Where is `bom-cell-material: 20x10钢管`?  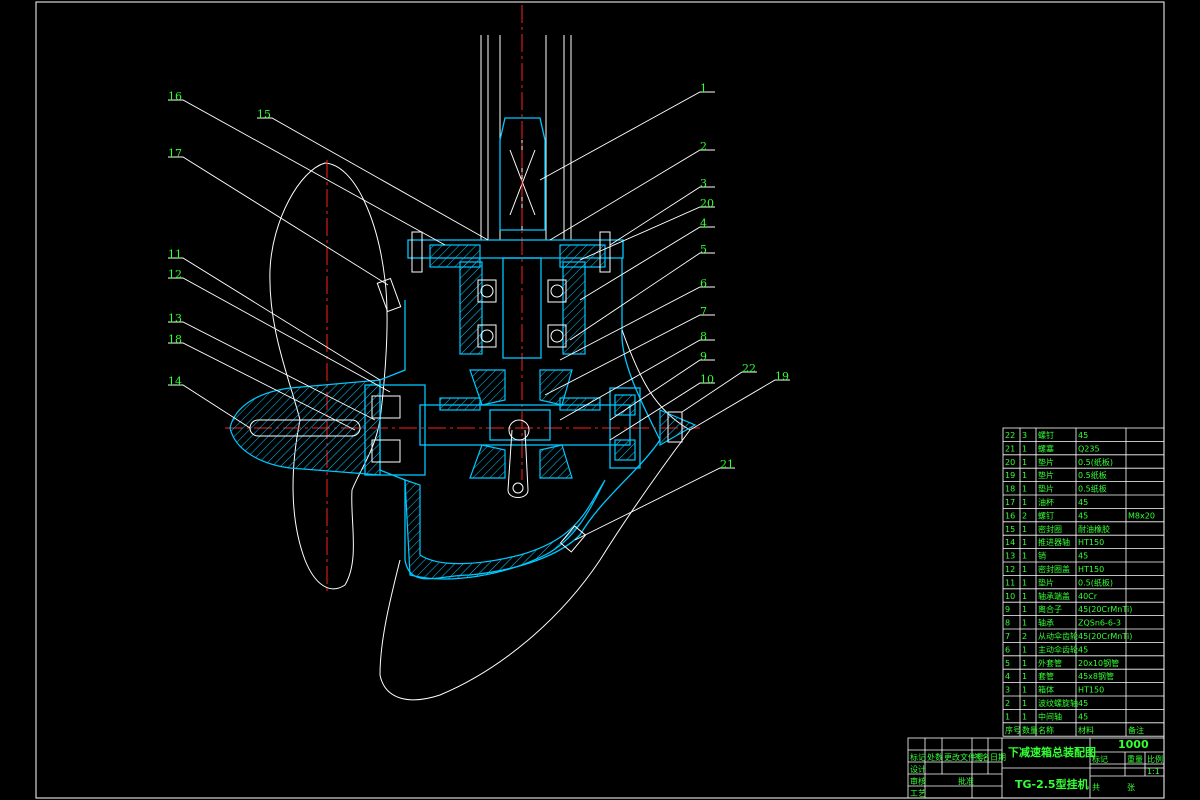
bom-cell-material: 20x10钢管 is located at coordinates (1098, 663).